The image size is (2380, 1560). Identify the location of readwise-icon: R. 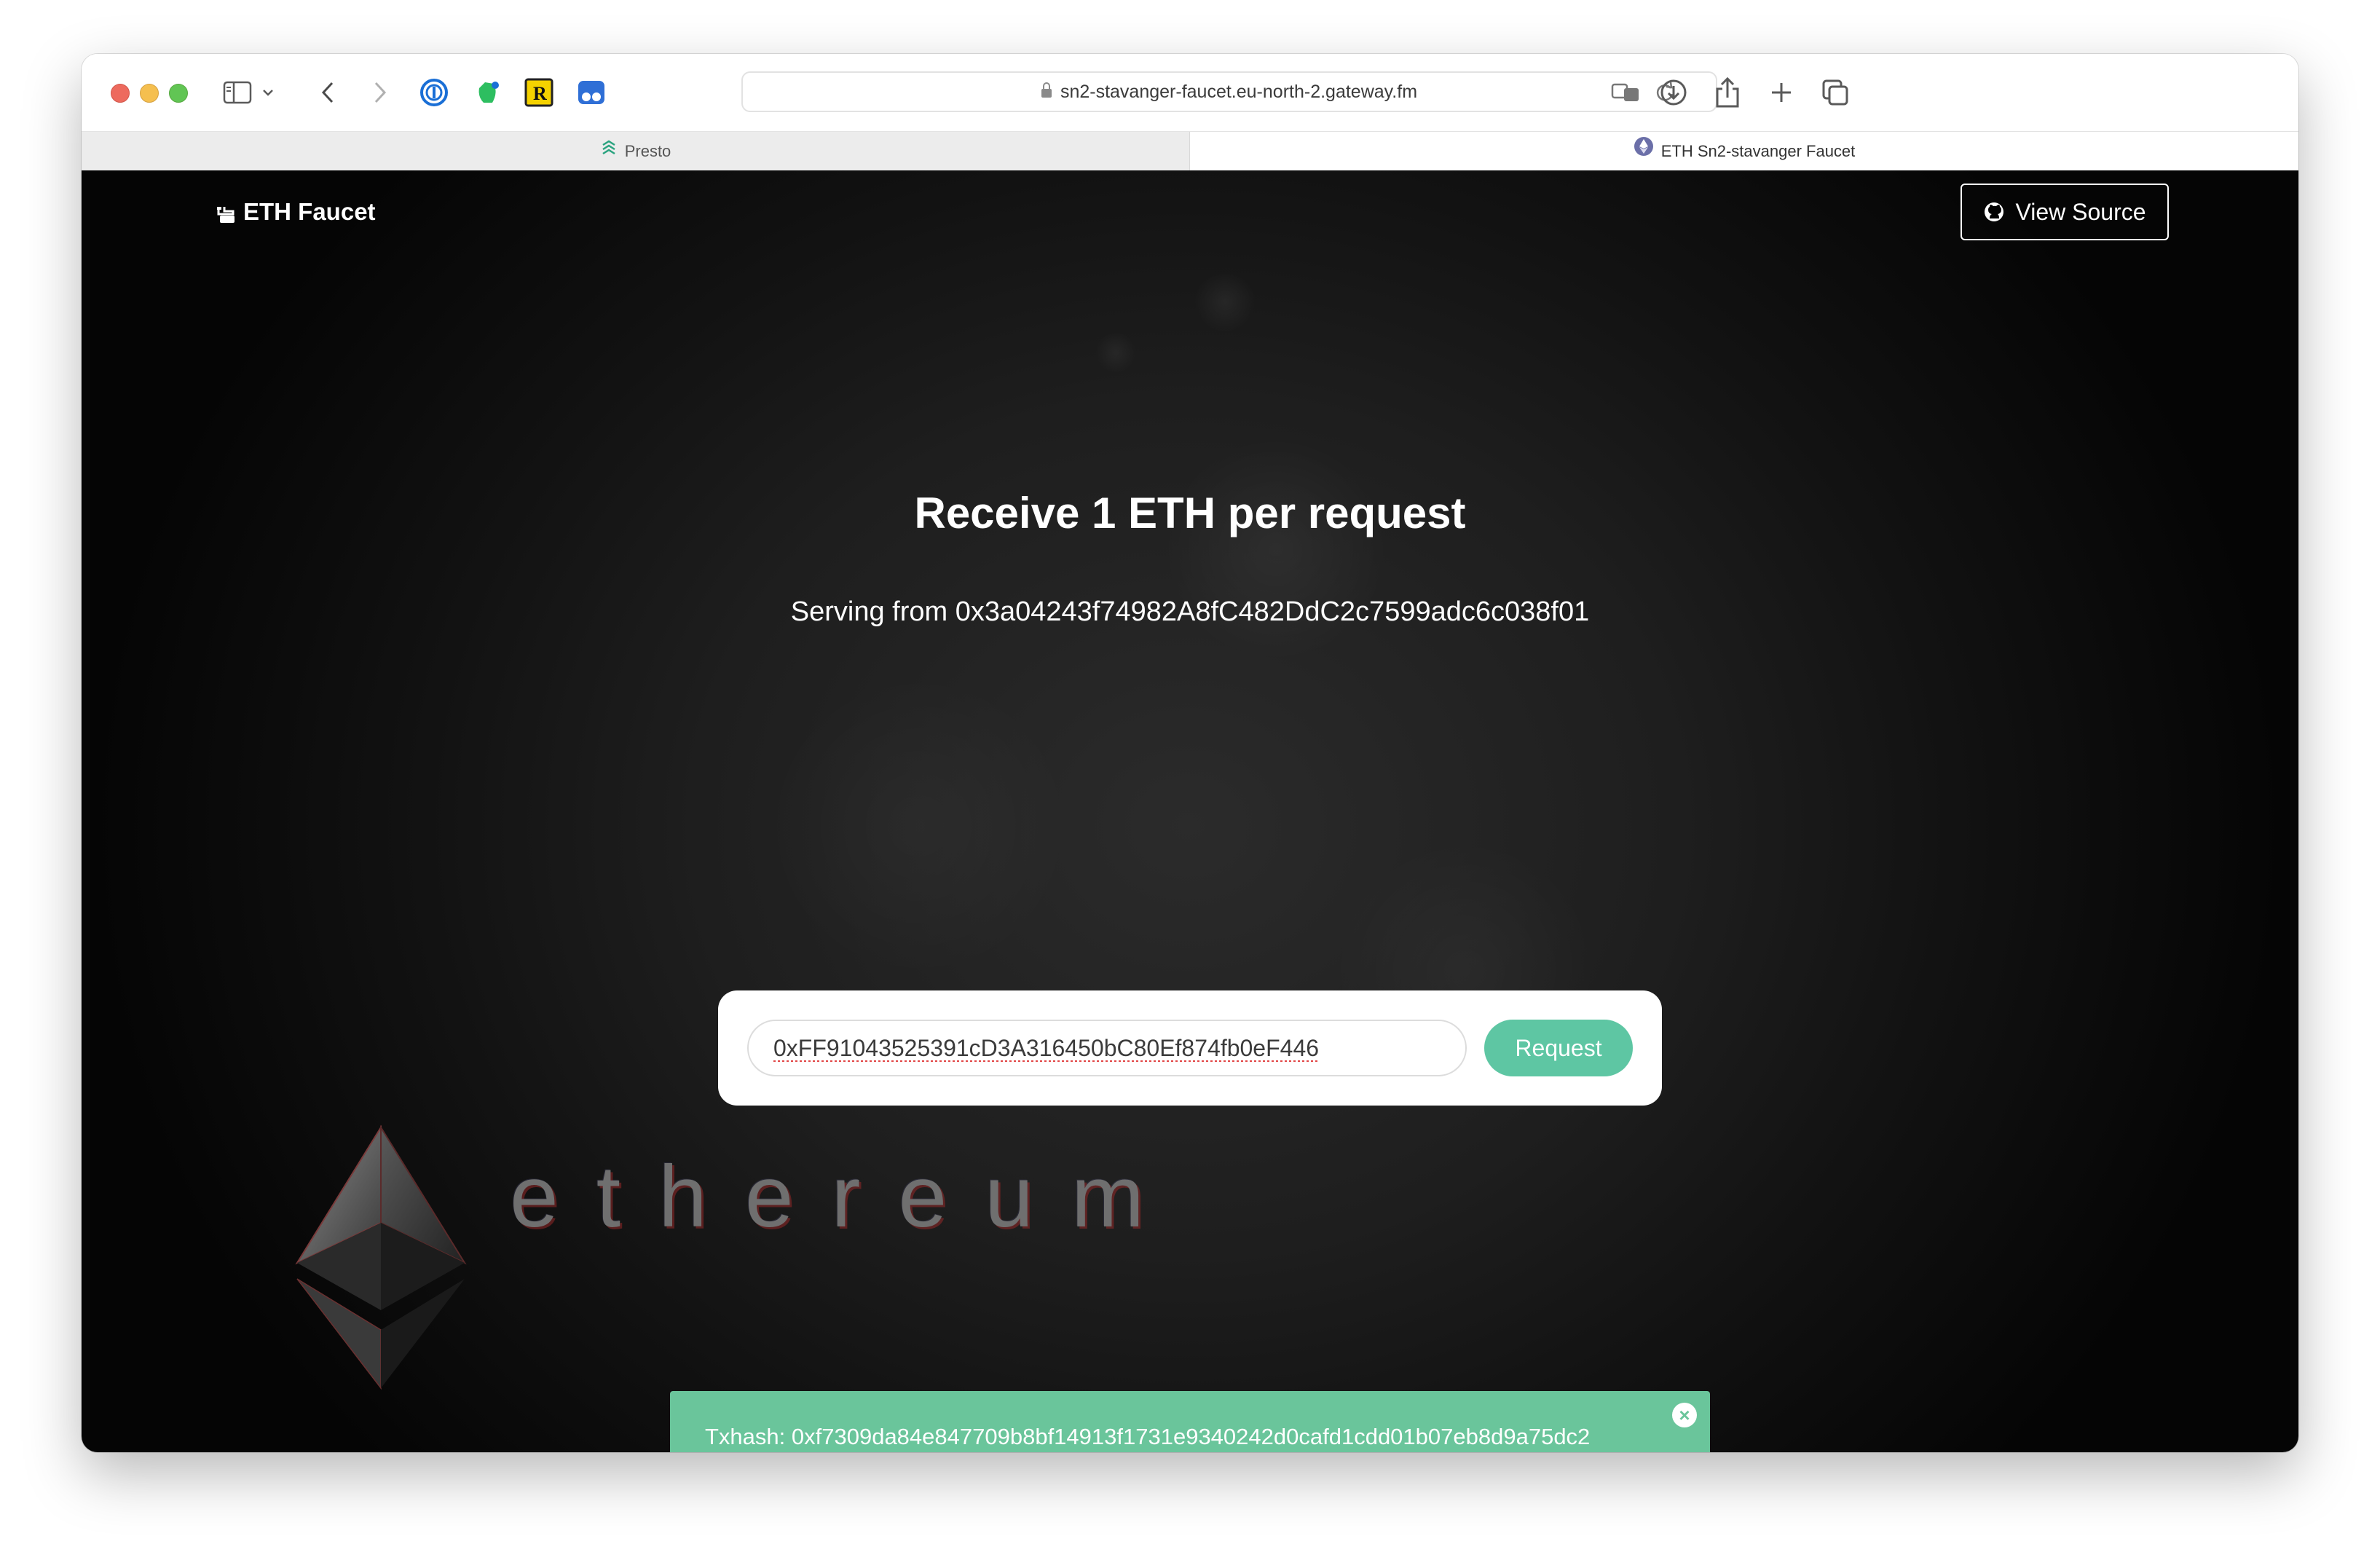
(539, 92).